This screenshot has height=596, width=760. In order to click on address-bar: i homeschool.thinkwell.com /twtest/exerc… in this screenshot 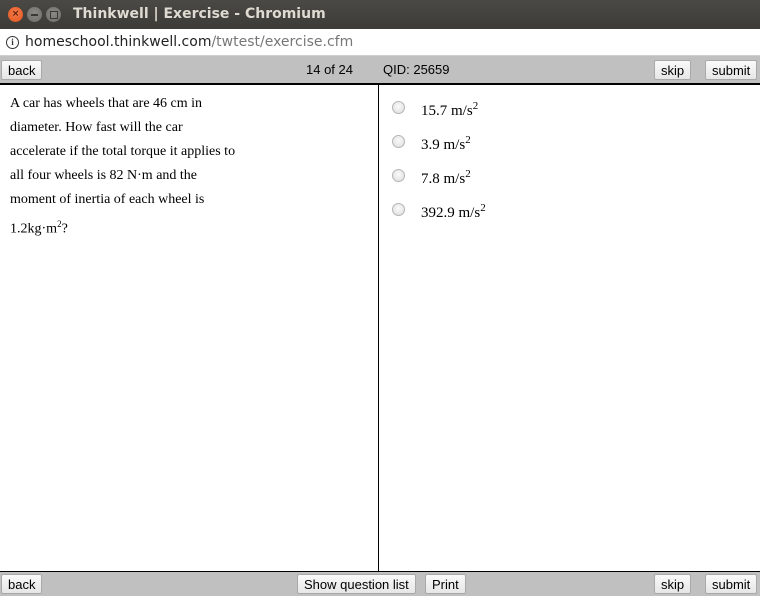, I will do `click(380, 42)`.